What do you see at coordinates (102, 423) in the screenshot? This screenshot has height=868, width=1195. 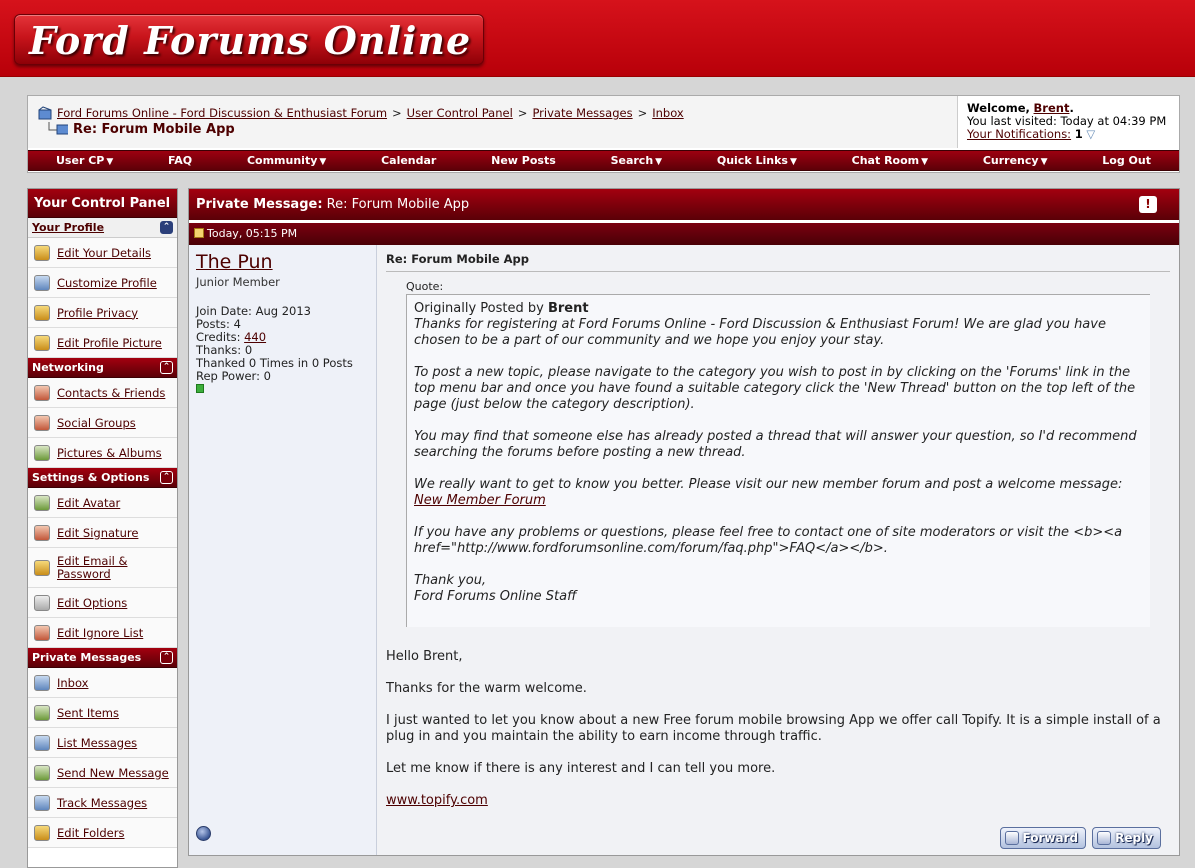 I see `sidebar-item-social-groups: Social Groups` at bounding box center [102, 423].